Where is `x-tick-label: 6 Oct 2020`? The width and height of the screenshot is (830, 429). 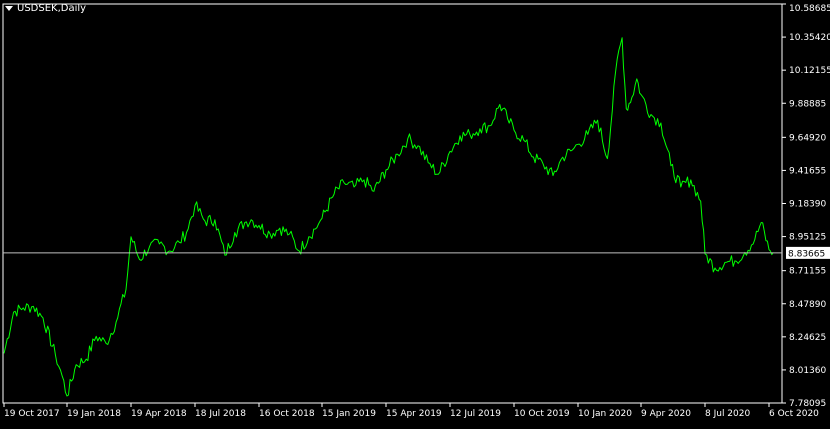 x-tick-label: 6 Oct 2020 is located at coordinates (794, 414).